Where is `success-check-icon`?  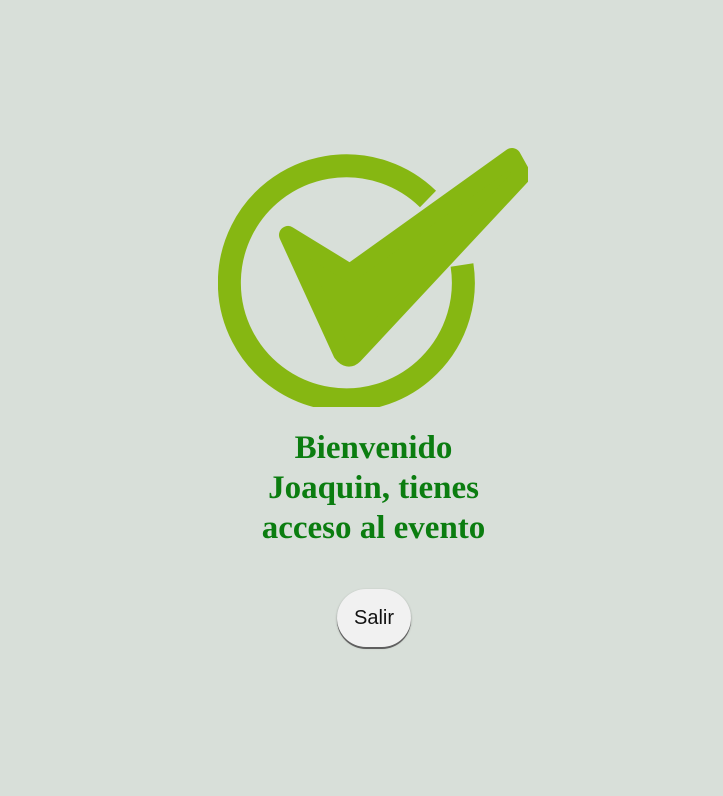 success-check-icon is located at coordinates (373, 277).